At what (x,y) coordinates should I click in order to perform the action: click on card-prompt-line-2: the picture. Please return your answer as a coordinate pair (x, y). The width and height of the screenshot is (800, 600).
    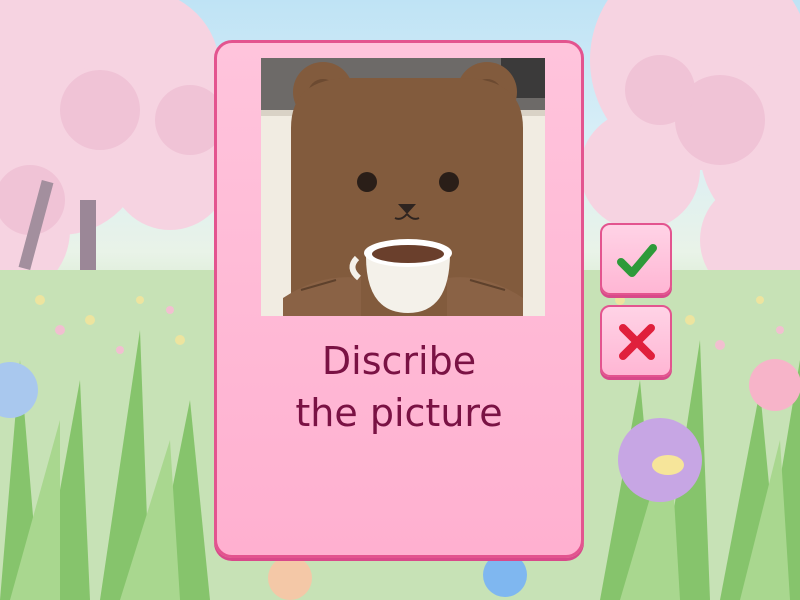
    Looking at the image, I should click on (399, 413).